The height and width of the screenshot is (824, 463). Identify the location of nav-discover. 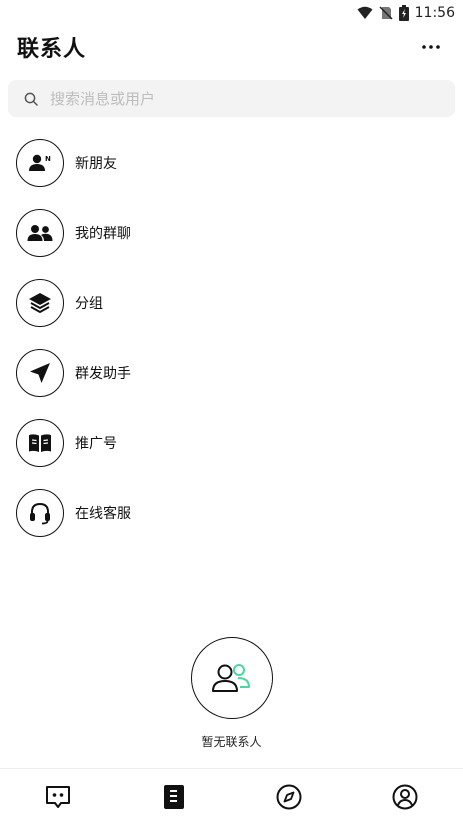
(289, 797).